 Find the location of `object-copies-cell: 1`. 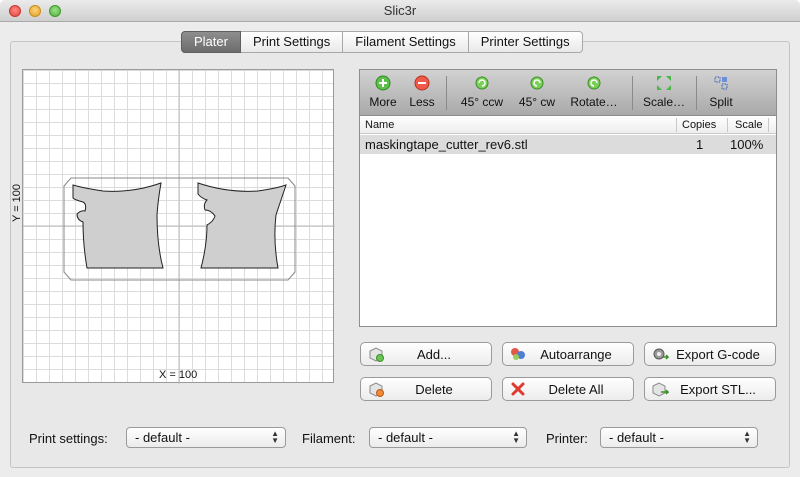

object-copies-cell: 1 is located at coordinates (700, 144).